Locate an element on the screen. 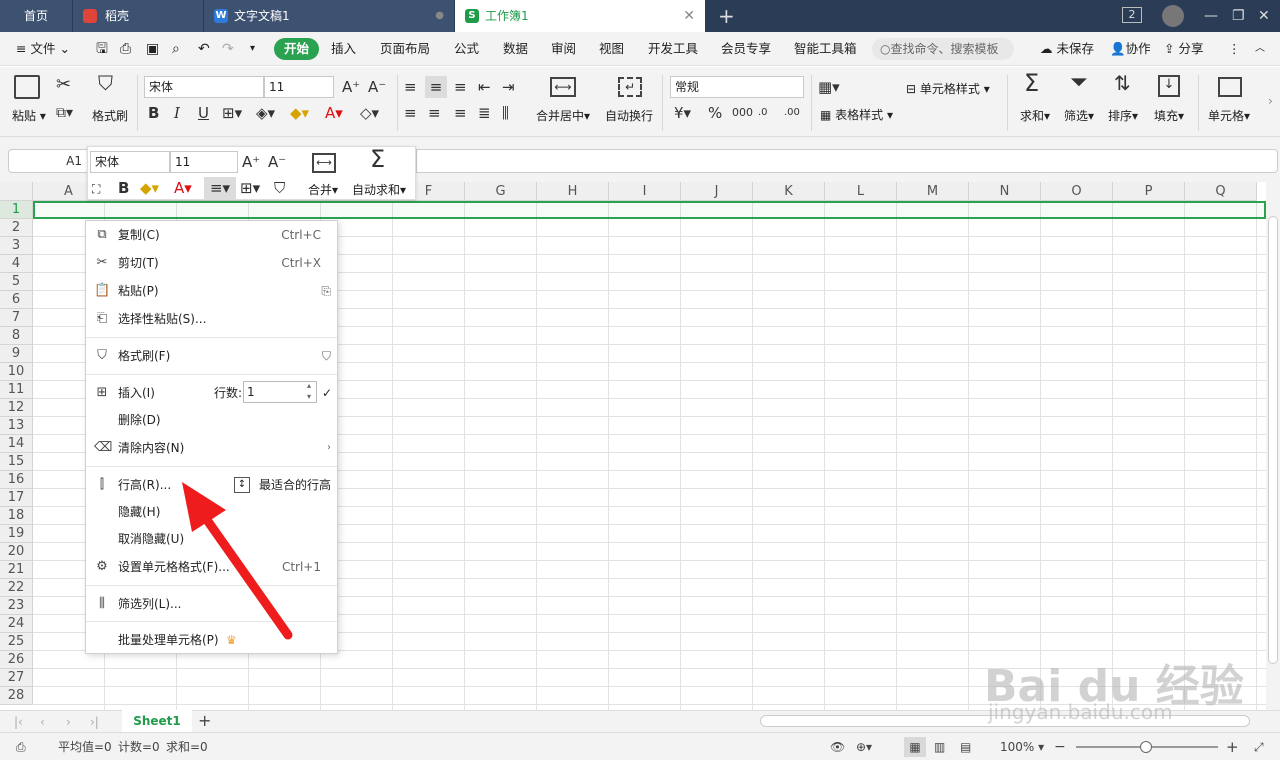 The height and width of the screenshot is (761, 1280). tab-start: 开始 is located at coordinates (297, 49).